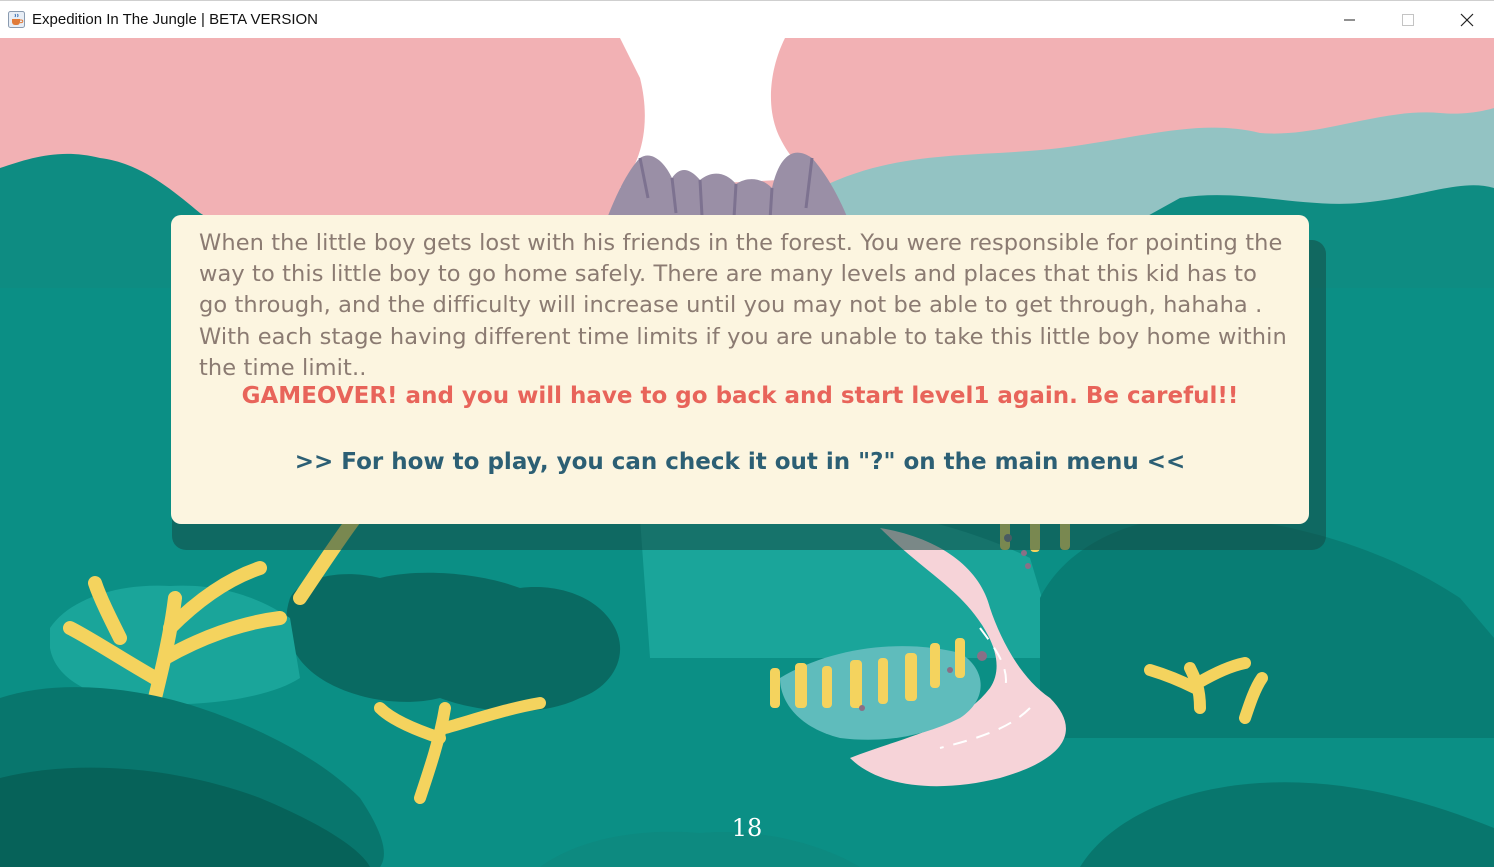  Describe the element at coordinates (747, 828) in the screenshot. I see `countdown-timer: 18` at that location.